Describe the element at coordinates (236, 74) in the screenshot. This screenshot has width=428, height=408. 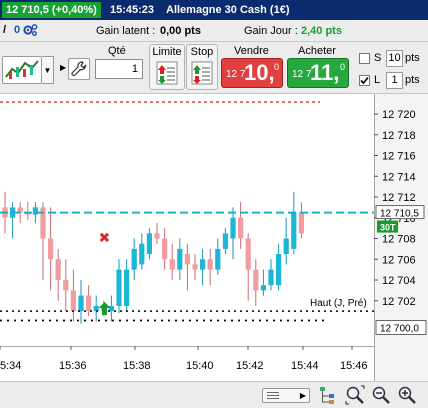
I see `sell-price-prefix: 12 7` at that location.